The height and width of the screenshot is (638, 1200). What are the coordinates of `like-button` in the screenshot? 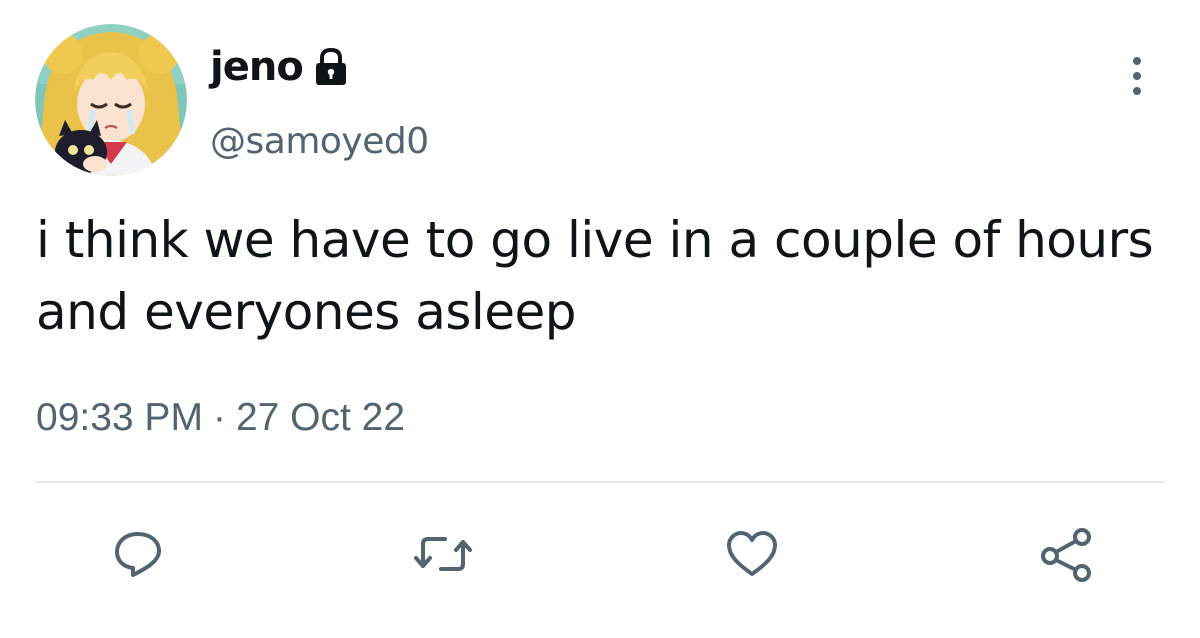 It's located at (752, 554).